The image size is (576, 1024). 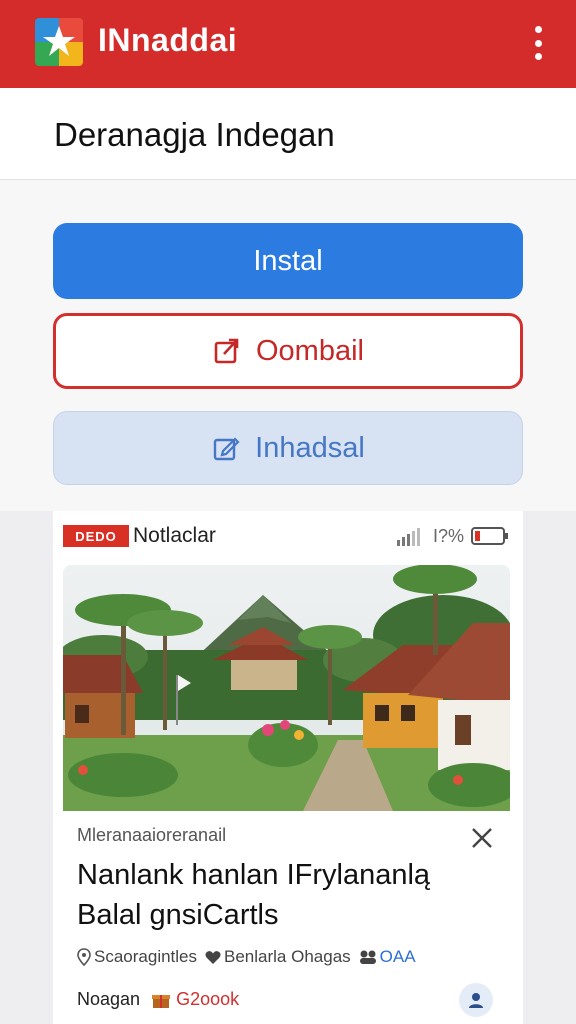 I want to click on person-icon, so click(x=476, y=1000).